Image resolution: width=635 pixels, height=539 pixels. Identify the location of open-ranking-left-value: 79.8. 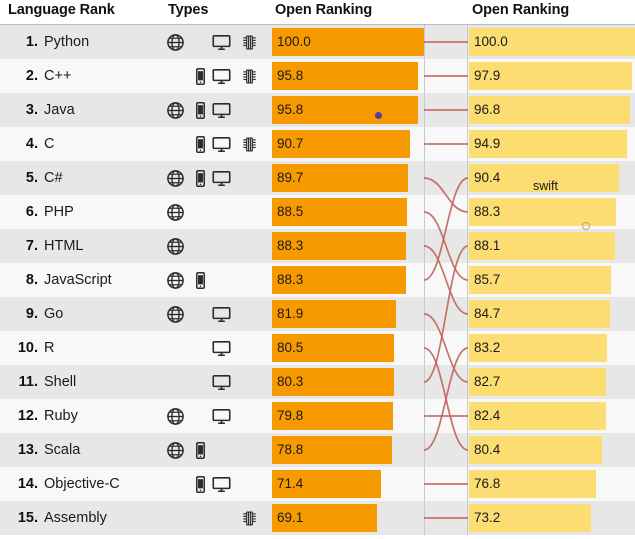
(290, 415).